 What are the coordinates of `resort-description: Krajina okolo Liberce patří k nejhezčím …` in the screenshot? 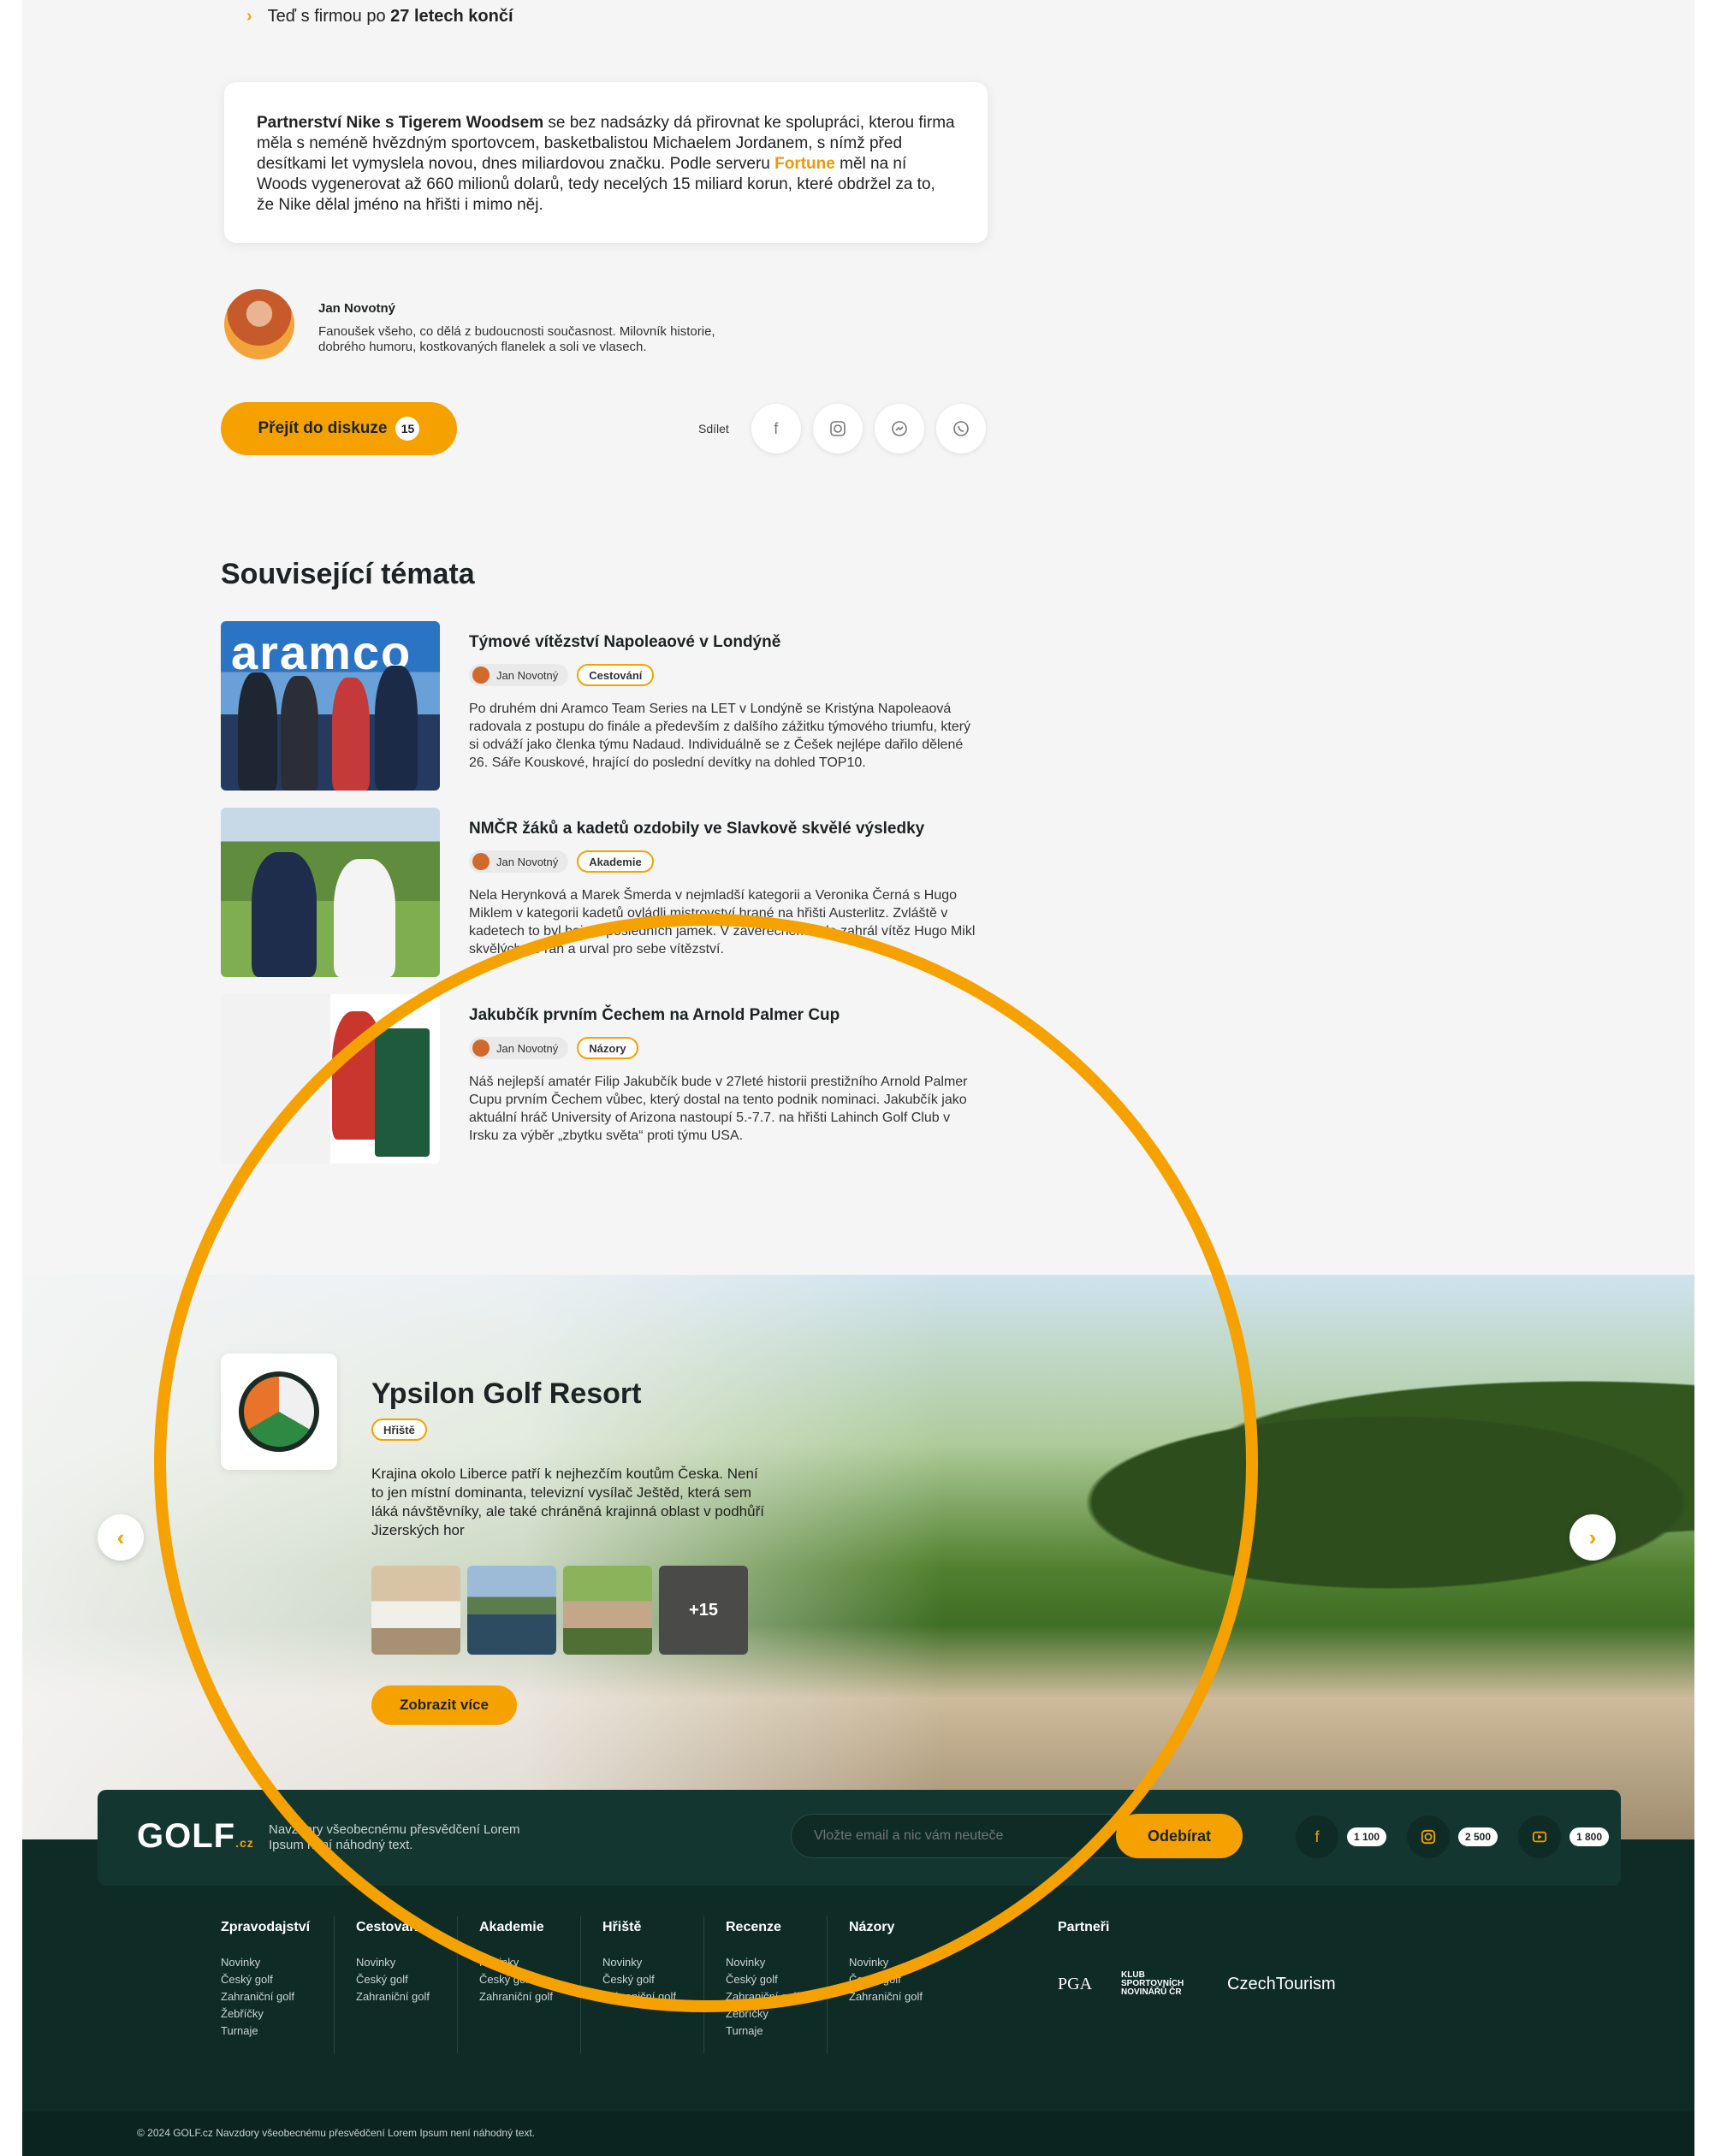 It's located at (567, 1502).